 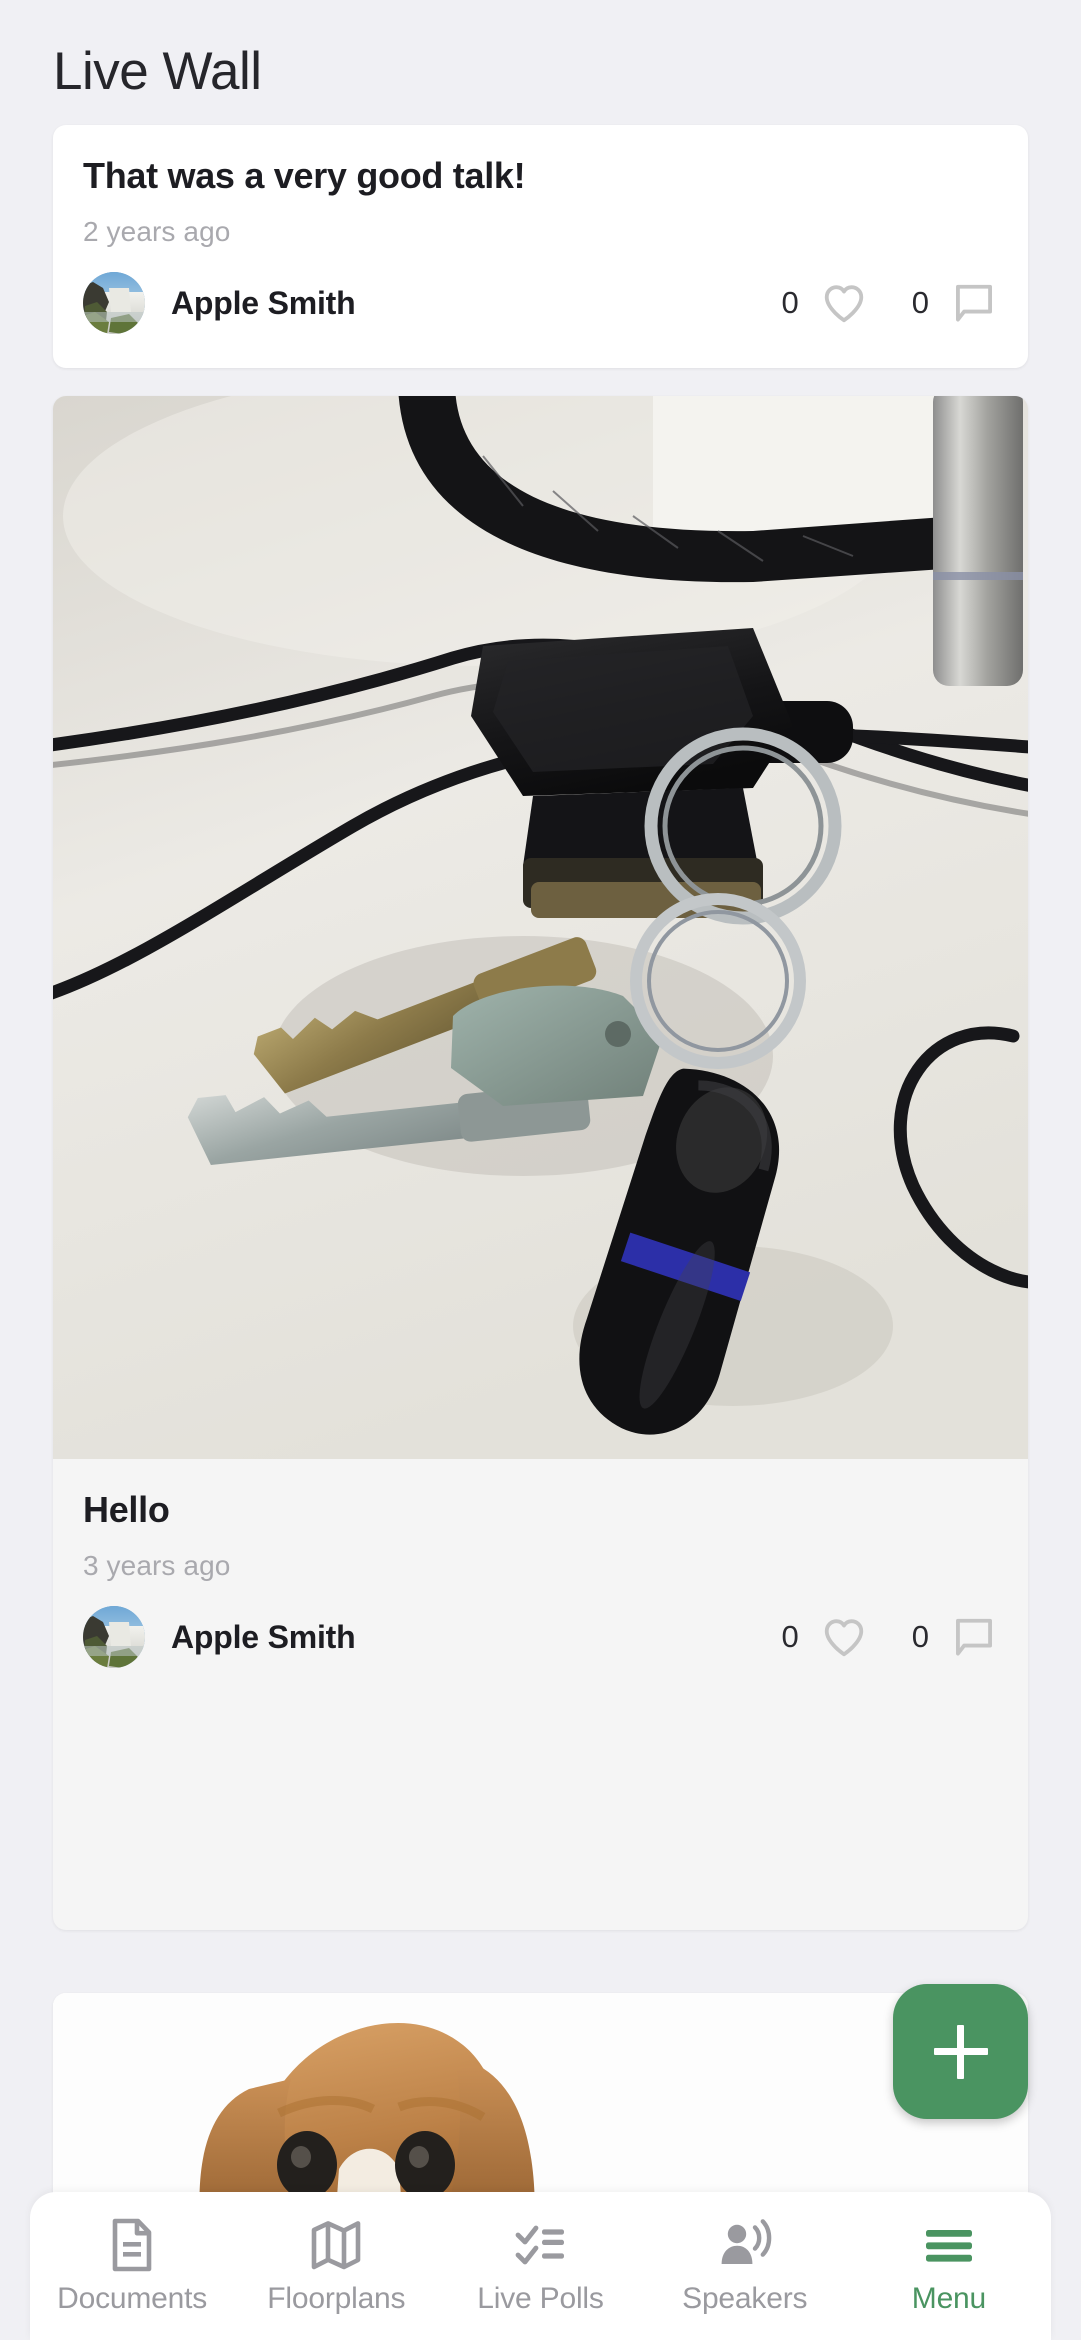 I want to click on nav-item-floorplans: Floorplans, so click(x=336, y=2266).